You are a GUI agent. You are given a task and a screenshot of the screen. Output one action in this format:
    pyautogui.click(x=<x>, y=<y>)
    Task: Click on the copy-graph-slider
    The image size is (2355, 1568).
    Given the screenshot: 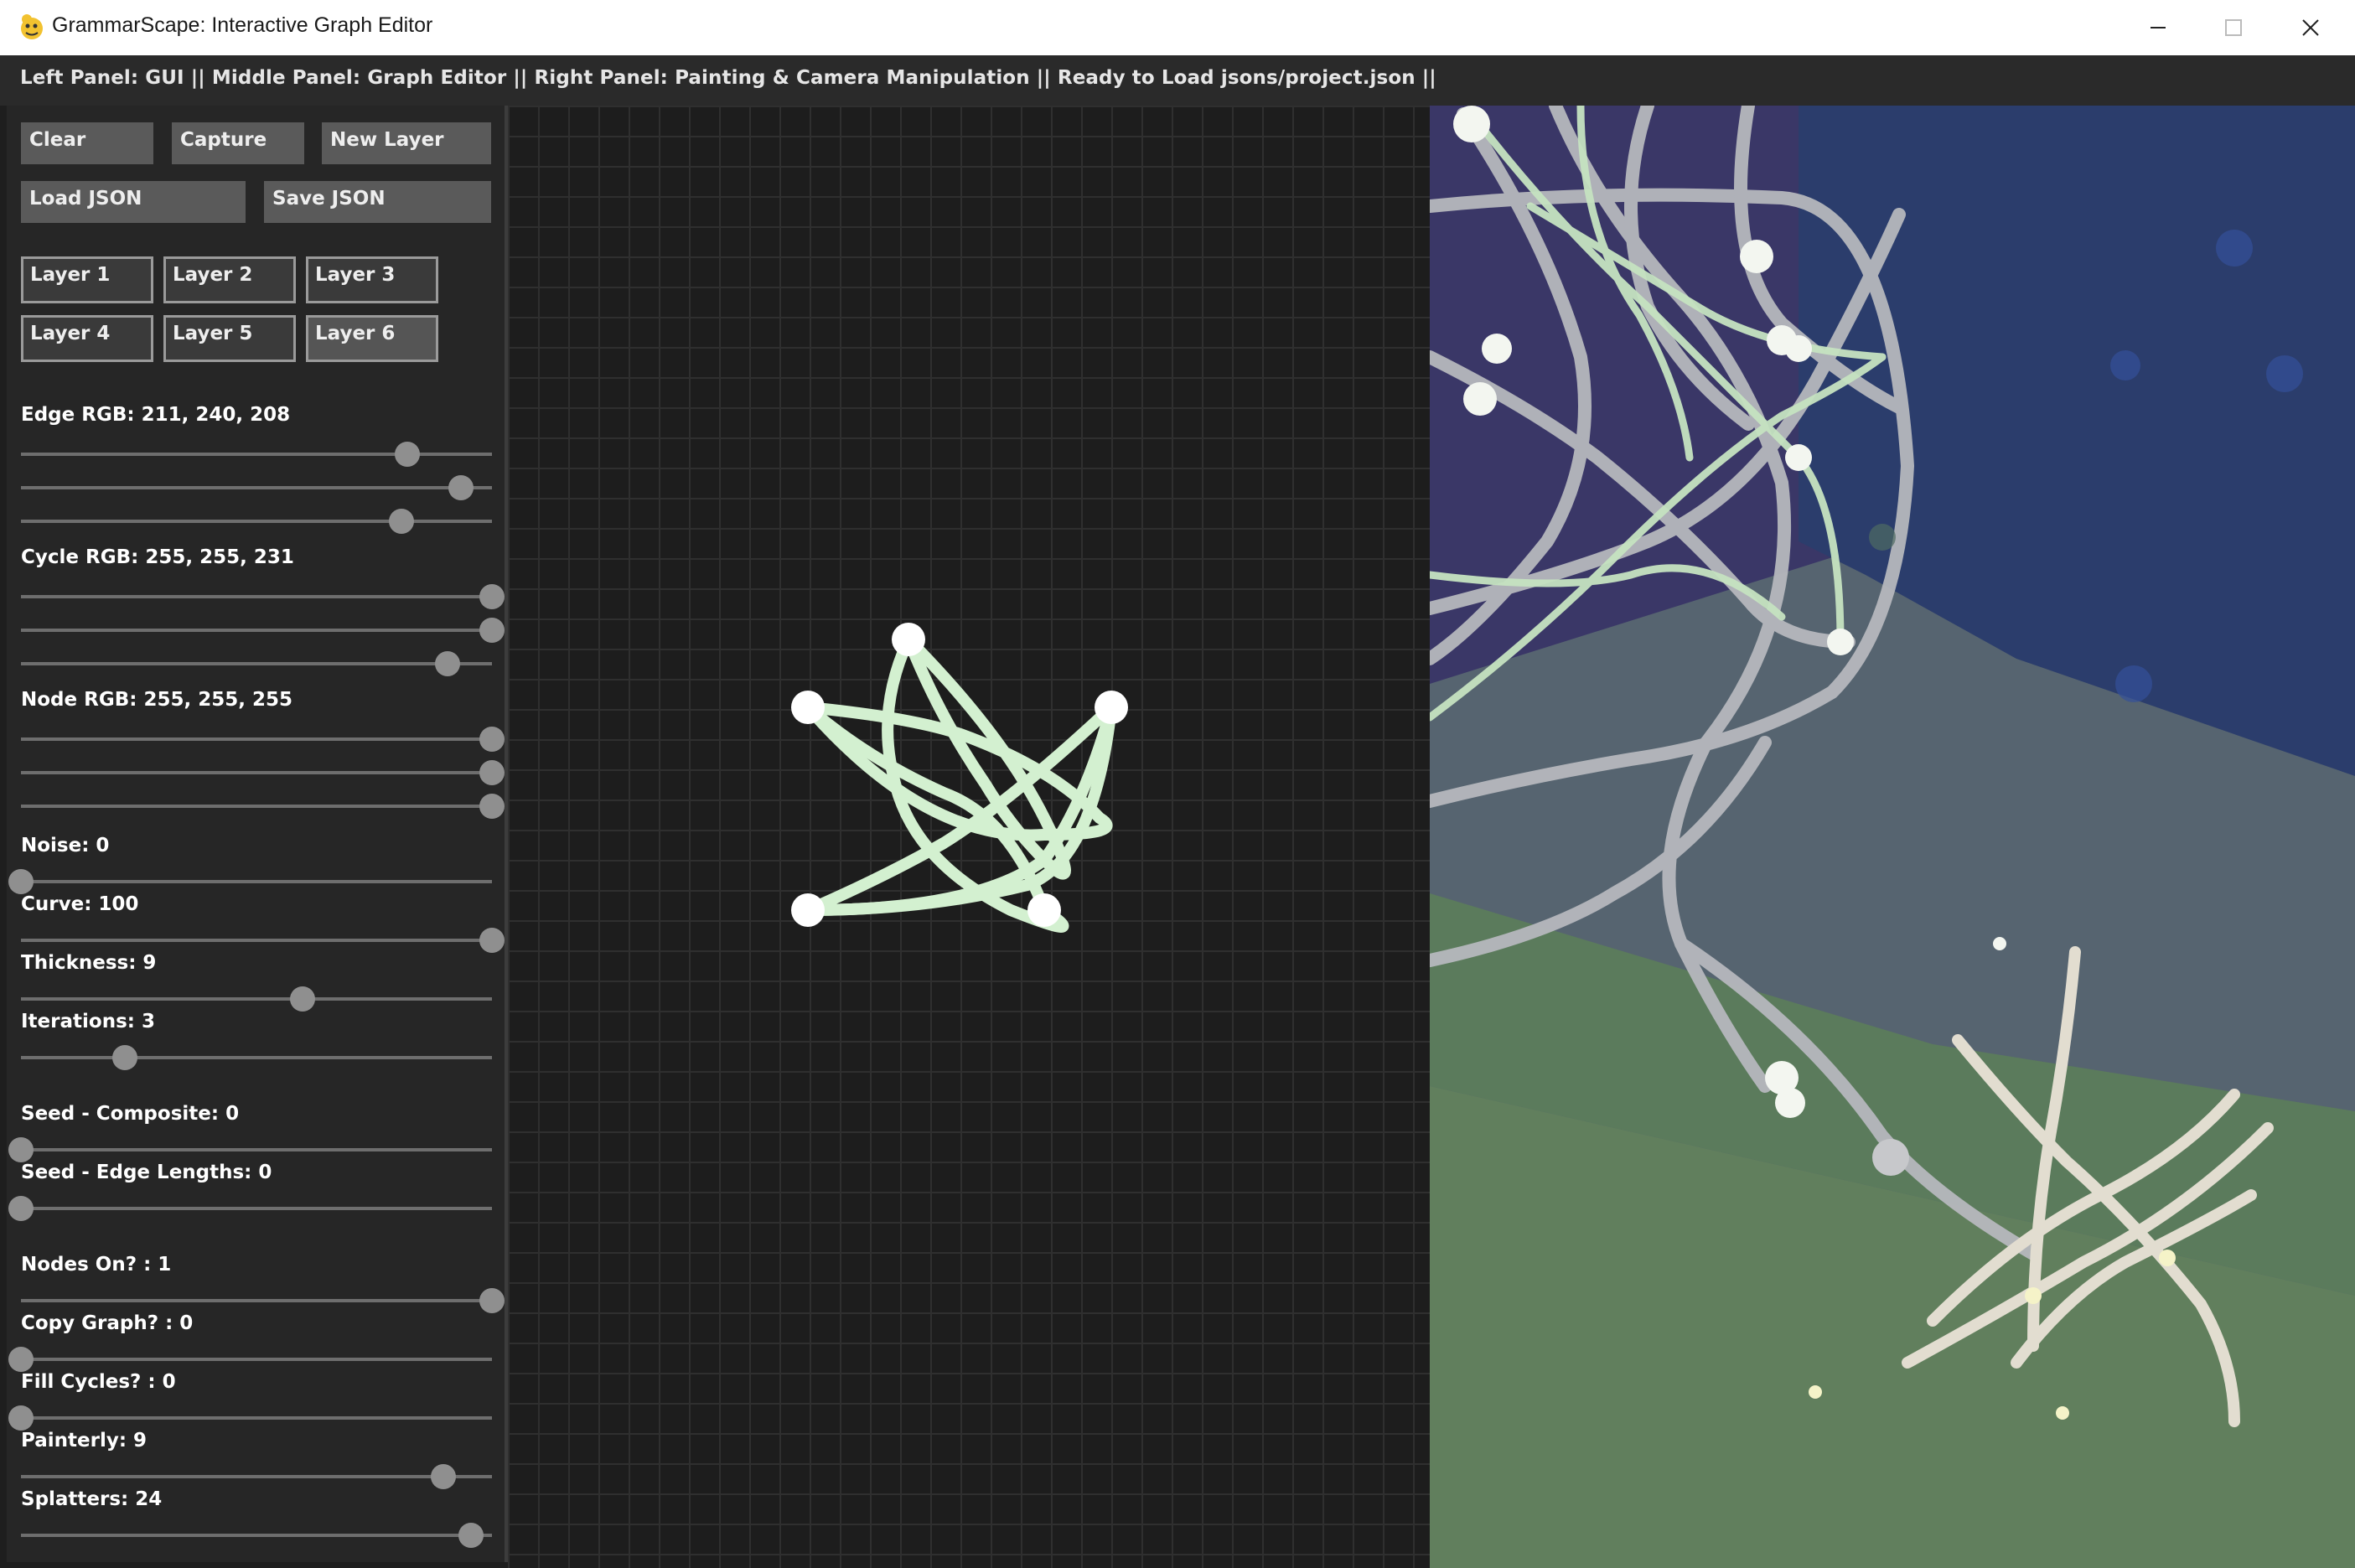 What is the action you would take?
    pyautogui.click(x=250, y=1360)
    